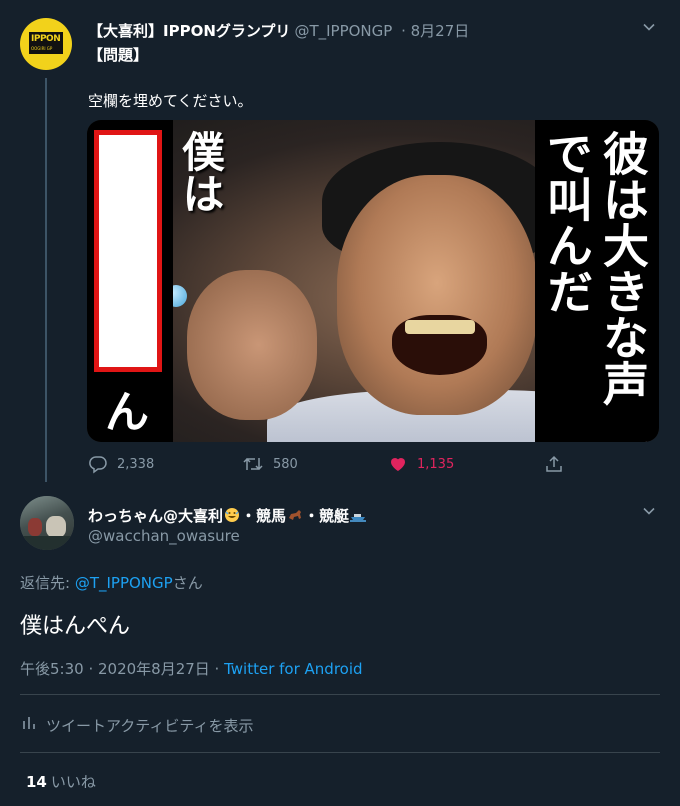  What do you see at coordinates (47, 543) in the screenshot?
I see `avatar-ground` at bounding box center [47, 543].